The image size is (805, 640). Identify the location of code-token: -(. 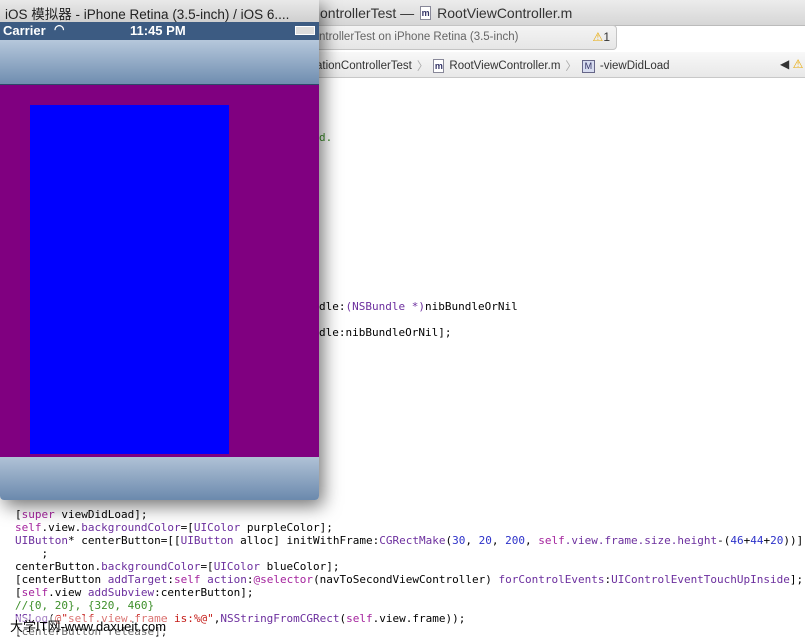
(724, 540).